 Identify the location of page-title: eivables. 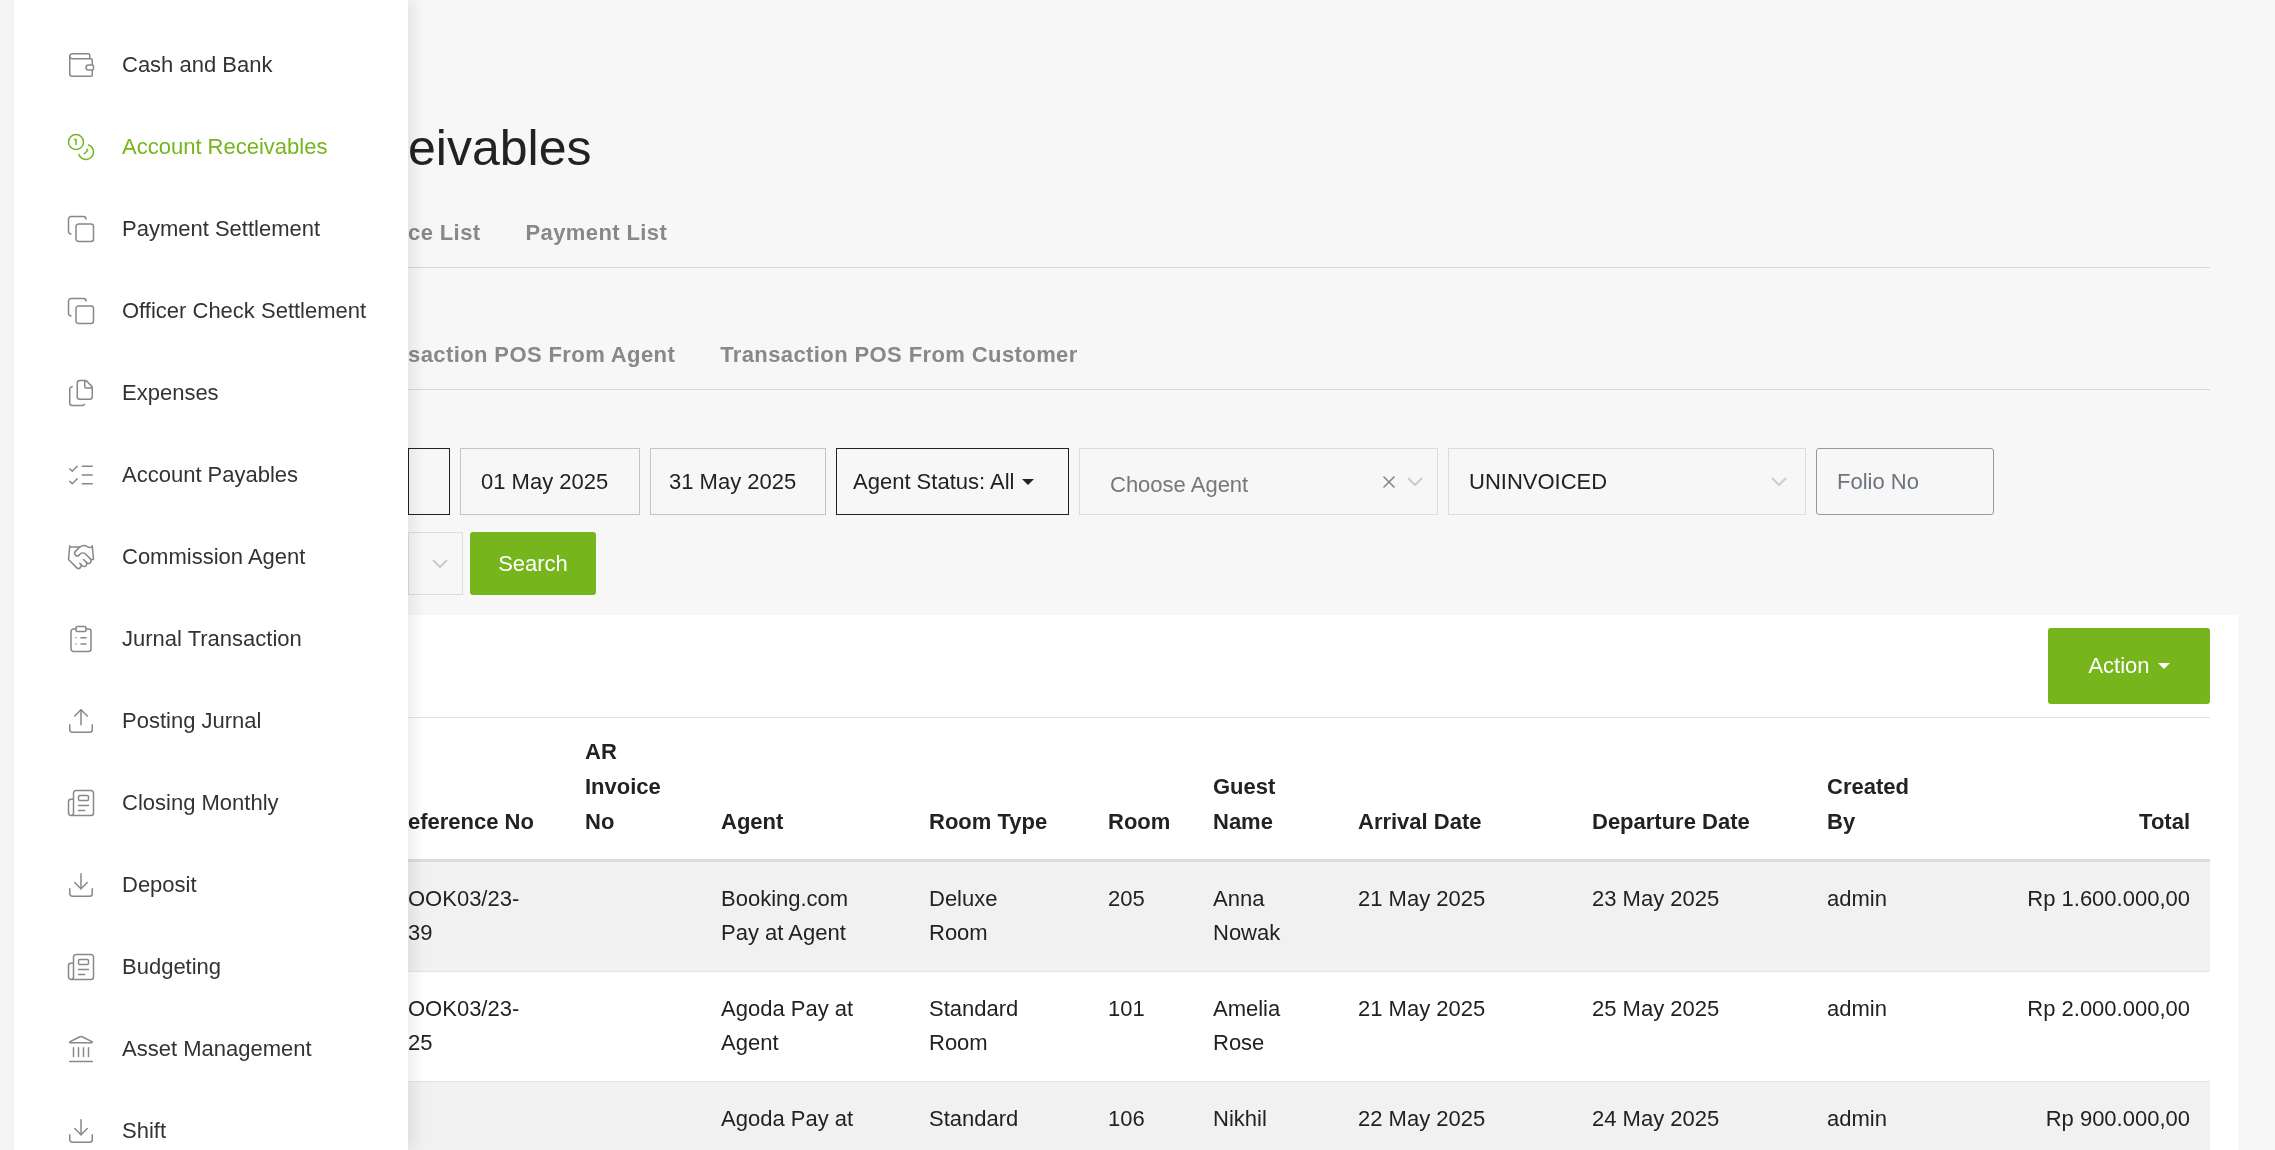
(500, 148).